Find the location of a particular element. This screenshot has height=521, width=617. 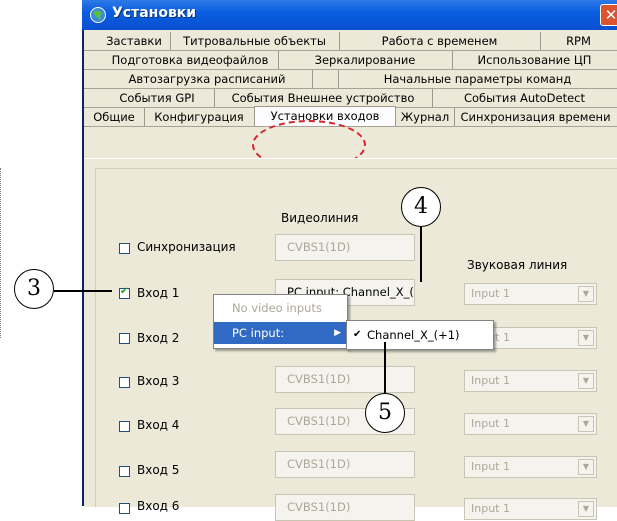

input-5-audio-value: Input 1 is located at coordinates (490, 466).